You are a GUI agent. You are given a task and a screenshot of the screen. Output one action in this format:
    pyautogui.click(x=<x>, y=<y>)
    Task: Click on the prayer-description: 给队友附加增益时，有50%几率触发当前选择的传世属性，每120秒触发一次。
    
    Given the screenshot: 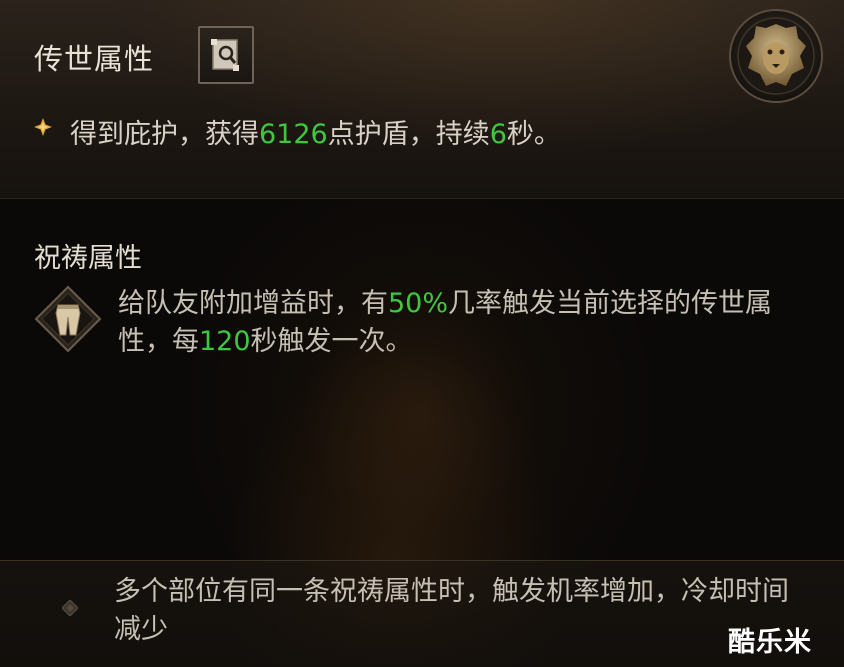 What is the action you would take?
    pyautogui.click(x=463, y=323)
    